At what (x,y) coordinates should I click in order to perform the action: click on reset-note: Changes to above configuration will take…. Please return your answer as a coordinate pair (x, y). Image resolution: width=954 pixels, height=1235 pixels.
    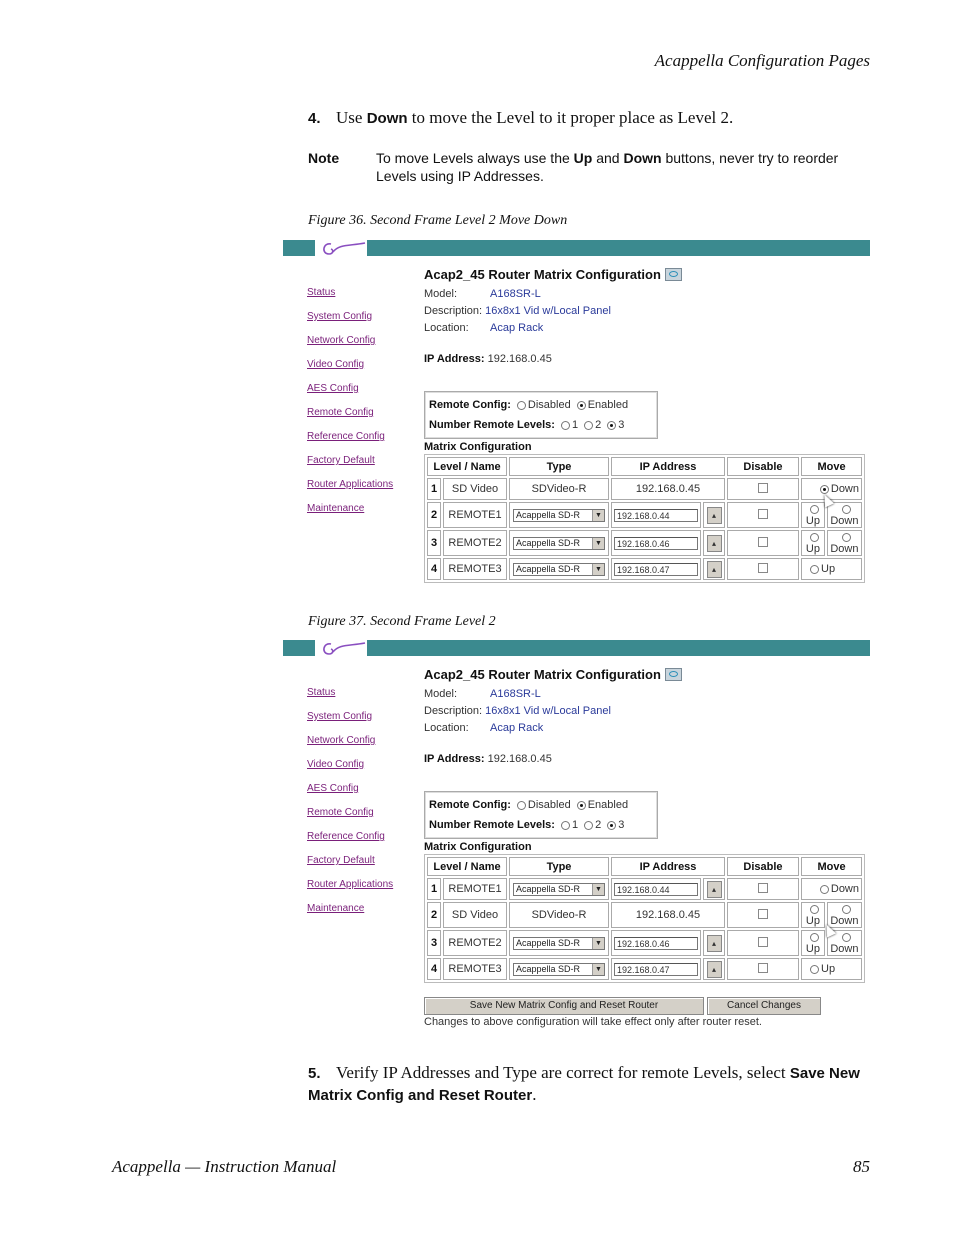
    Looking at the image, I should click on (593, 1022).